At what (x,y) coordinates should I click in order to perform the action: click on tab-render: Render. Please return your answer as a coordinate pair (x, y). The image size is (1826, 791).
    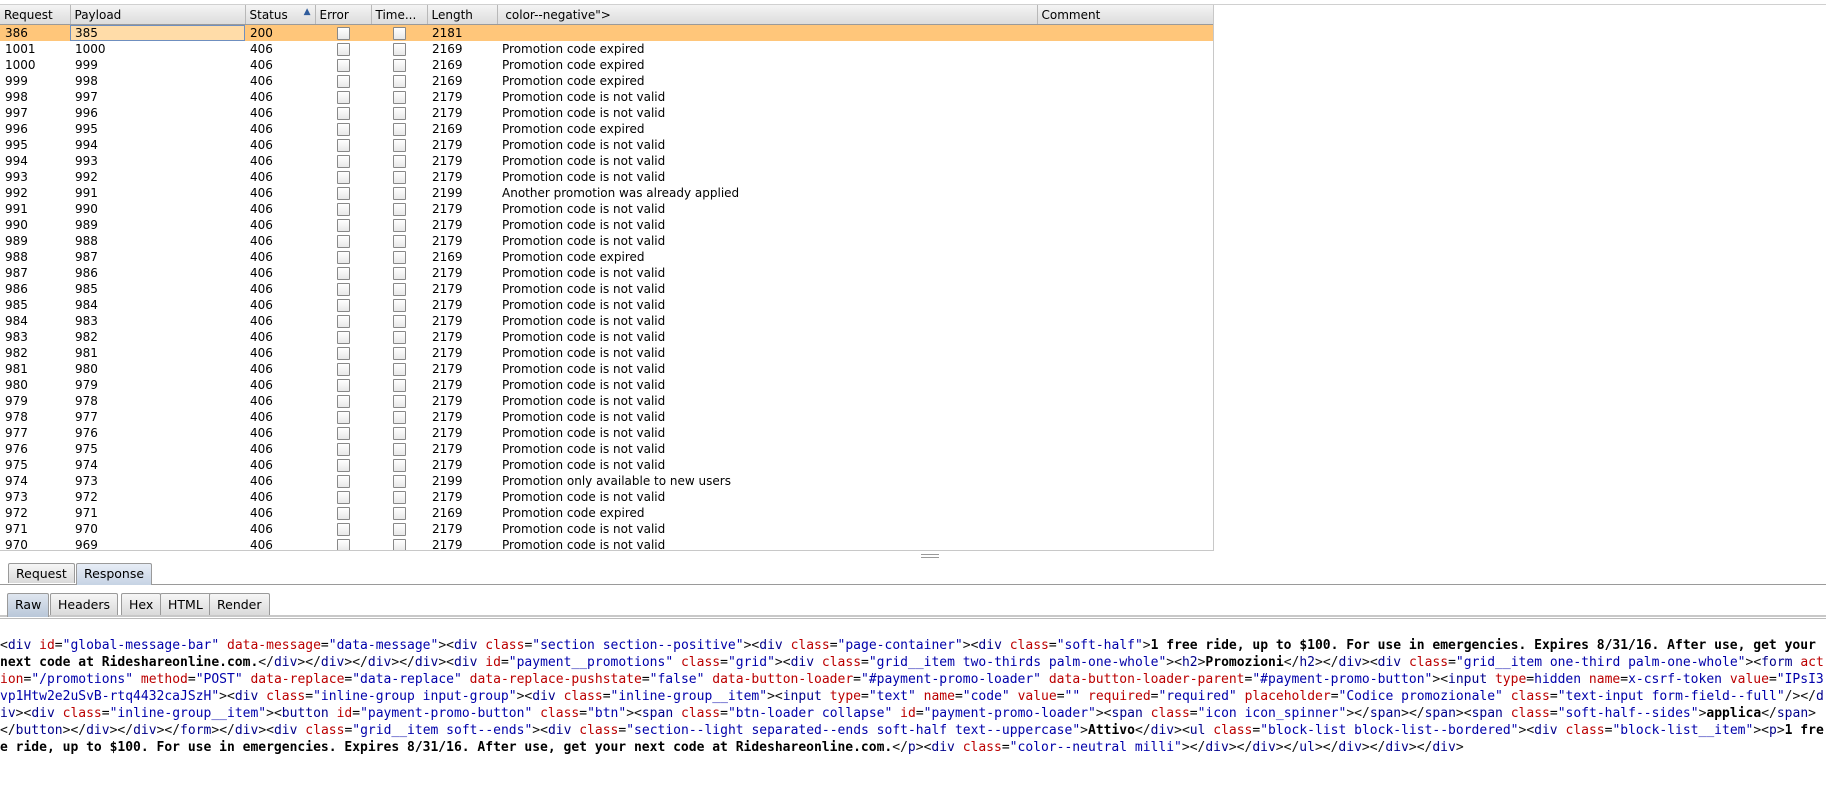
    Looking at the image, I should click on (239, 604).